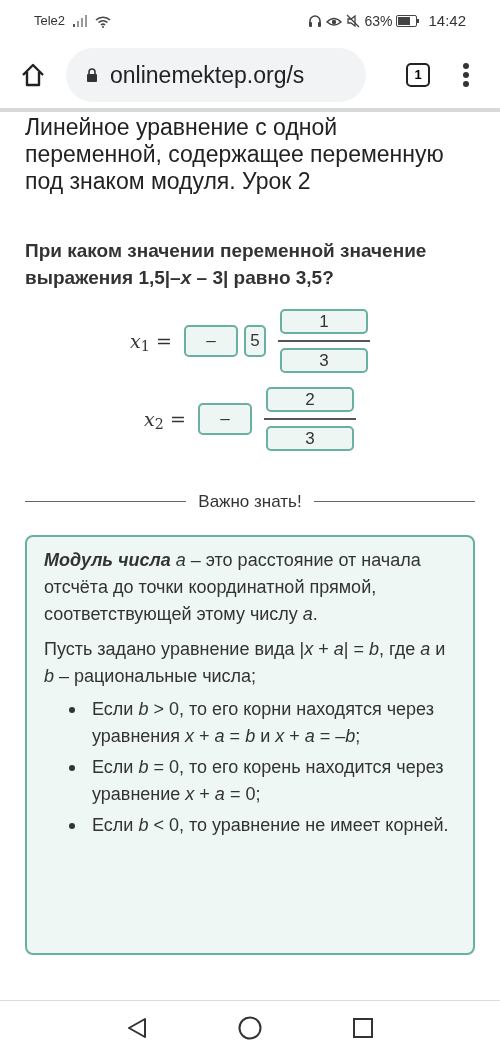 The height and width of the screenshot is (1055, 500). Describe the element at coordinates (245, 662) in the screenshot. I see `info-paragraph: Пусть задано уравнение вида |x + a| = b, где a и b – рациональные числа;` at that location.